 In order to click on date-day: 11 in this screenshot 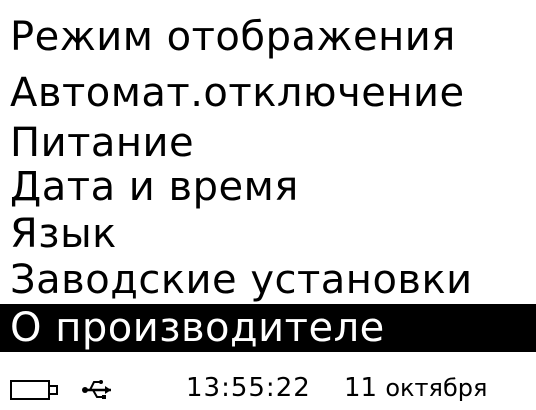, I will do `click(361, 388)`.